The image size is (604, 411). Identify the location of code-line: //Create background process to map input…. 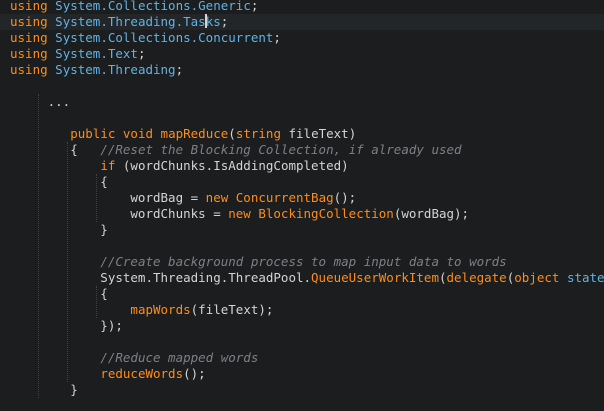
(302, 262).